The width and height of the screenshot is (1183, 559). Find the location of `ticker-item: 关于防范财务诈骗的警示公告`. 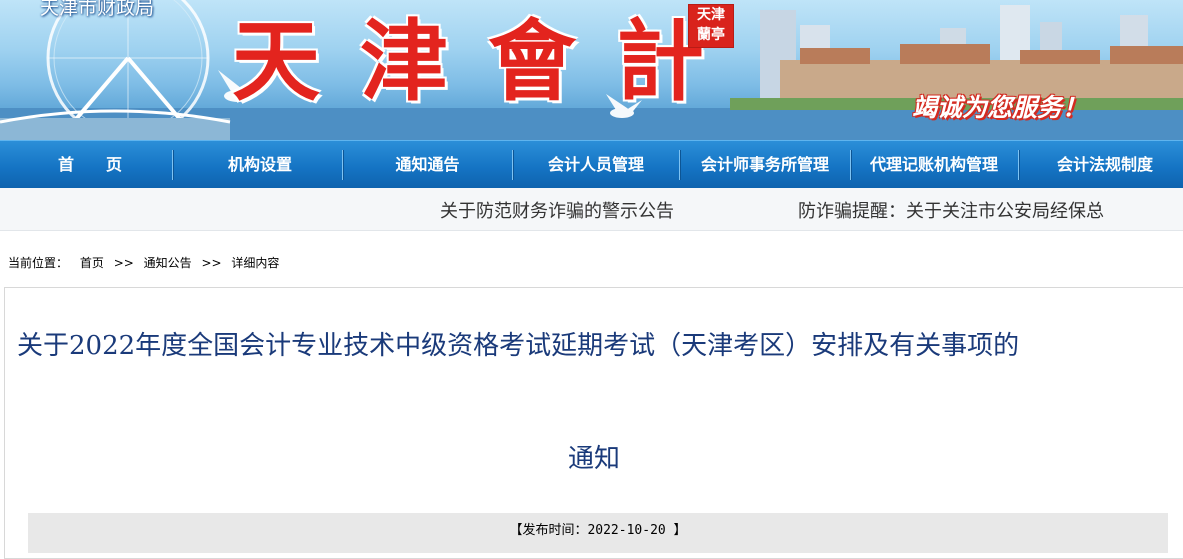

ticker-item: 关于防范财务诈骗的警示公告 is located at coordinates (557, 210).